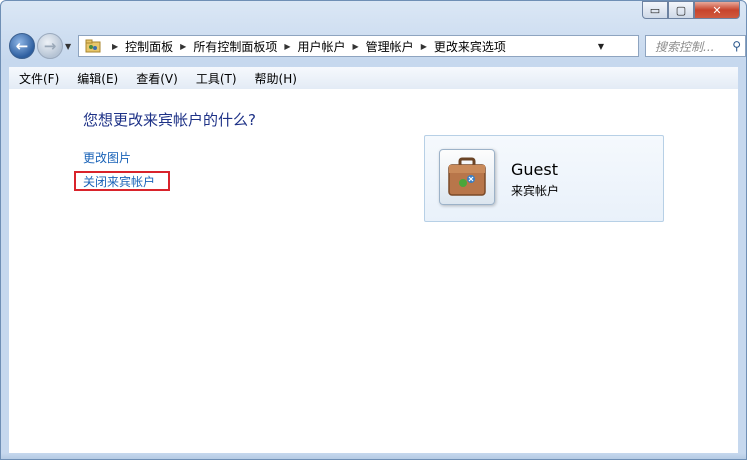 Image resolution: width=747 pixels, height=460 pixels. What do you see at coordinates (470, 46) in the screenshot?
I see `breadcrumb-change-guest-options: 更改来宾选项` at bounding box center [470, 46].